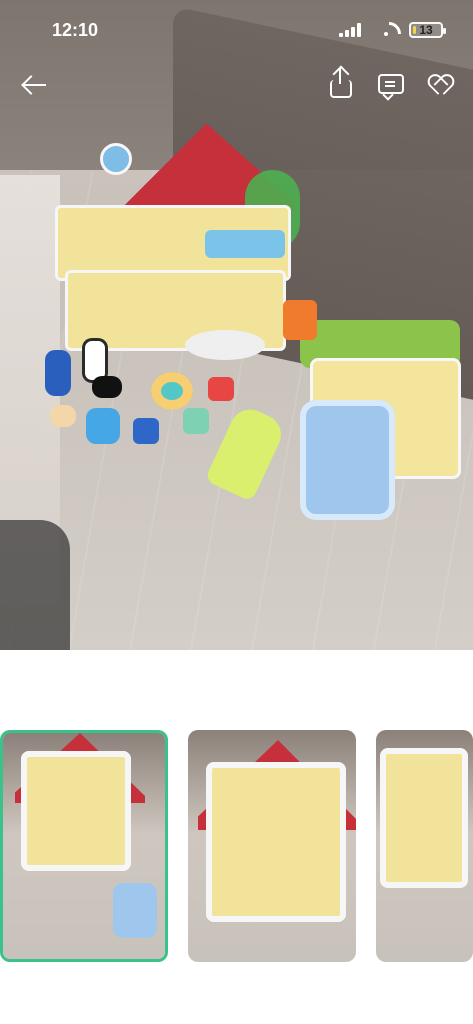  Describe the element at coordinates (245, 244) in the screenshot. I see `toy-bed` at that location.